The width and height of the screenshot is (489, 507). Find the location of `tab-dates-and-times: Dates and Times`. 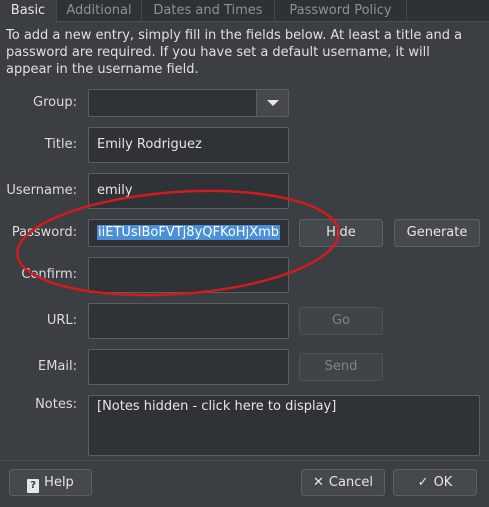

tab-dates-and-times: Dates and Times is located at coordinates (208, 11).